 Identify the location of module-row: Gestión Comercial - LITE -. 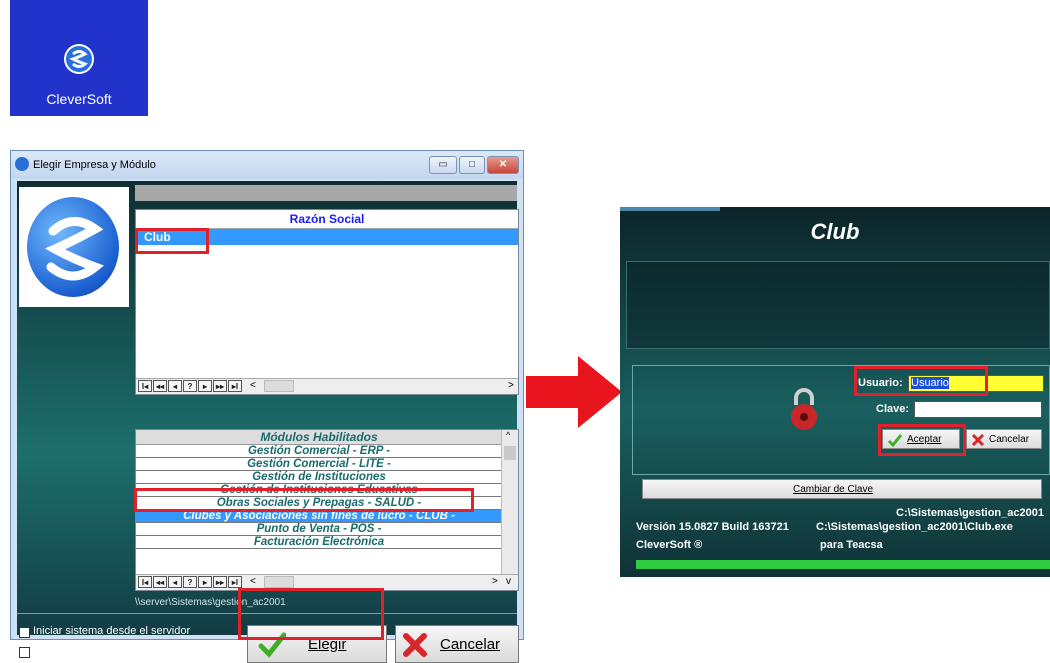
(319, 464).